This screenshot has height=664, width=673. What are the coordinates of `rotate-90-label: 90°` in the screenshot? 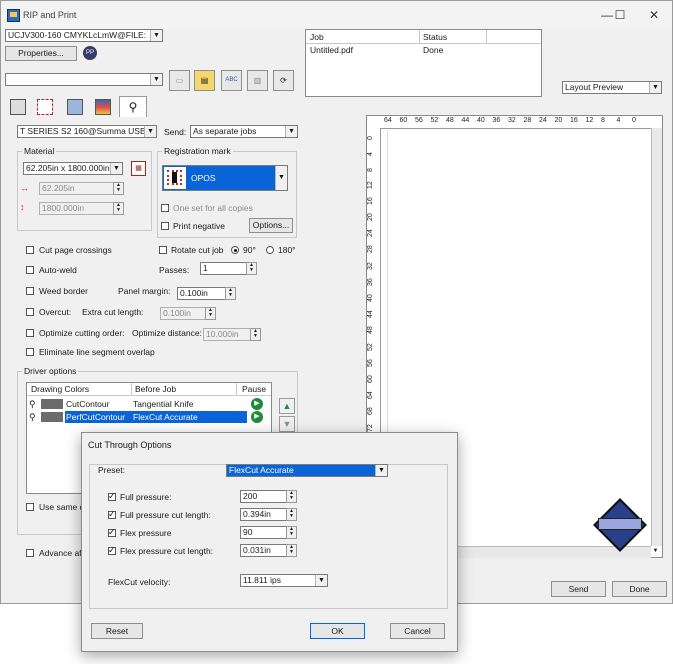 It's located at (249, 250).